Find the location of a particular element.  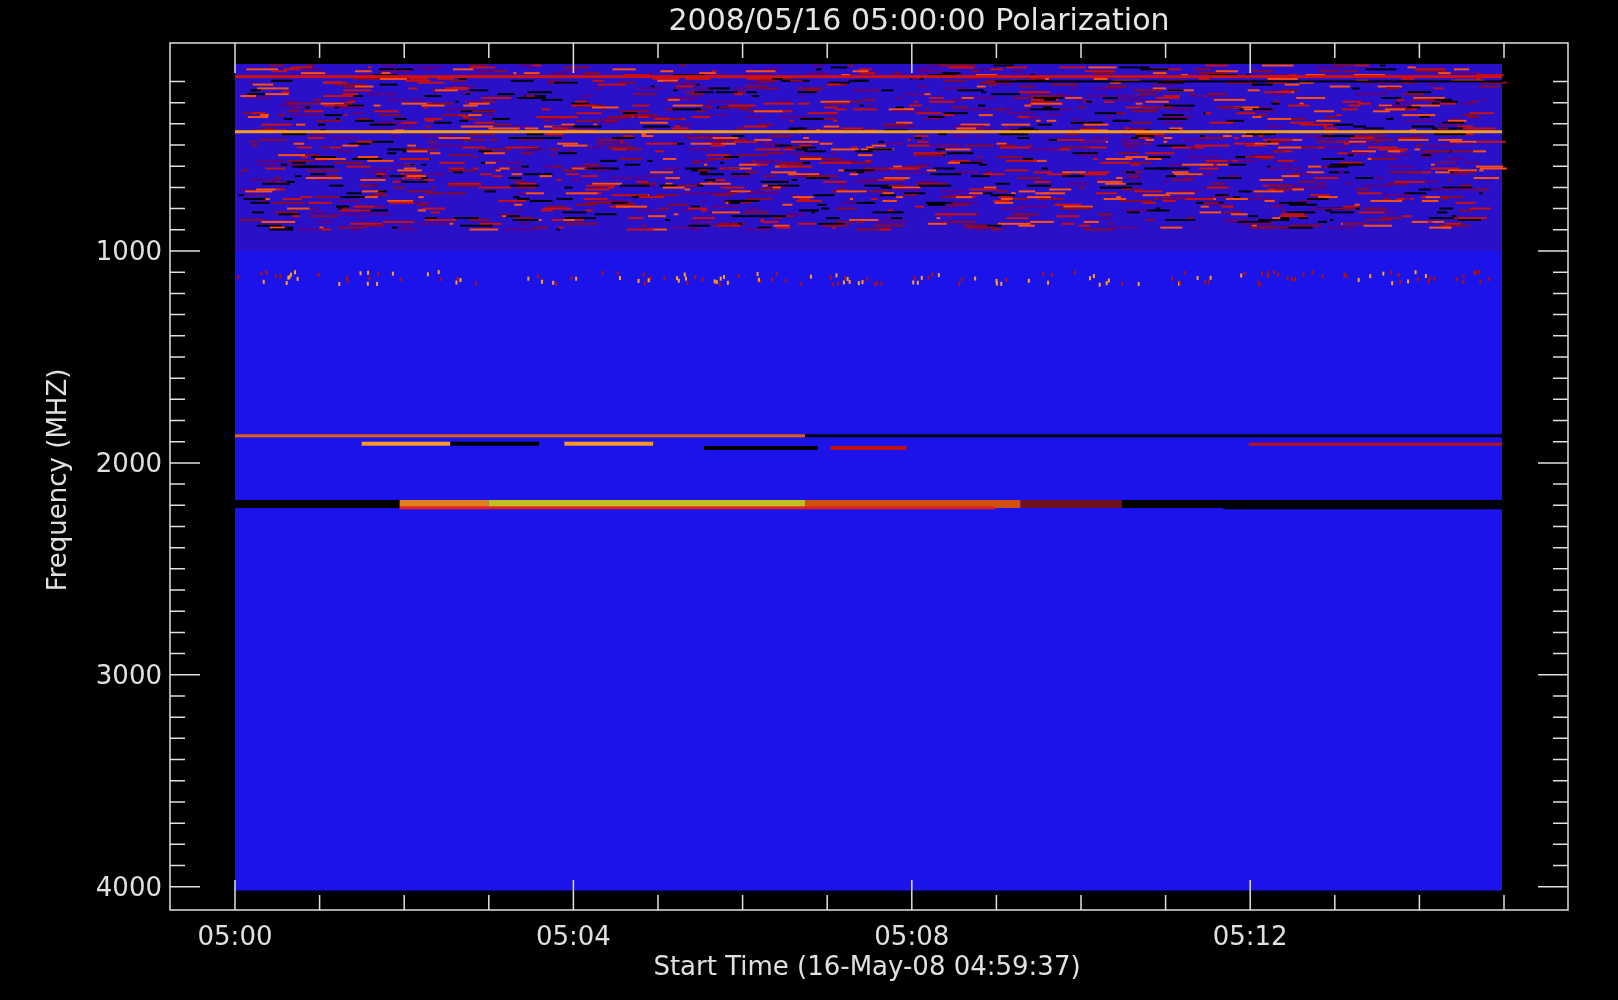

y-tick-label: 3000 is located at coordinates (128, 674).